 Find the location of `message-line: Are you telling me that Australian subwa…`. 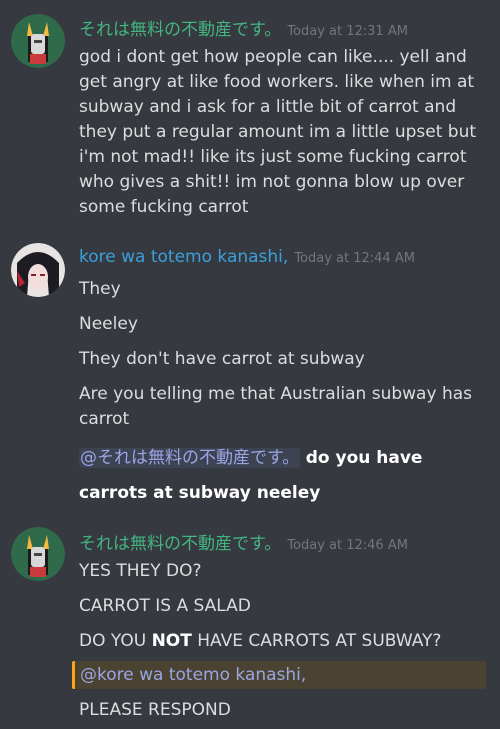

message-line: Are you telling me that Australian subwa… is located at coordinates (275, 406).